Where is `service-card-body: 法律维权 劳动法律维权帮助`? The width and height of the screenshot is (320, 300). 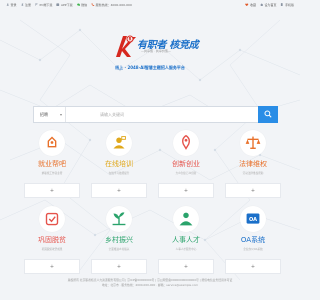 service-card-body: 法律维权 劳动法律维权帮助 is located at coordinates (253, 155).